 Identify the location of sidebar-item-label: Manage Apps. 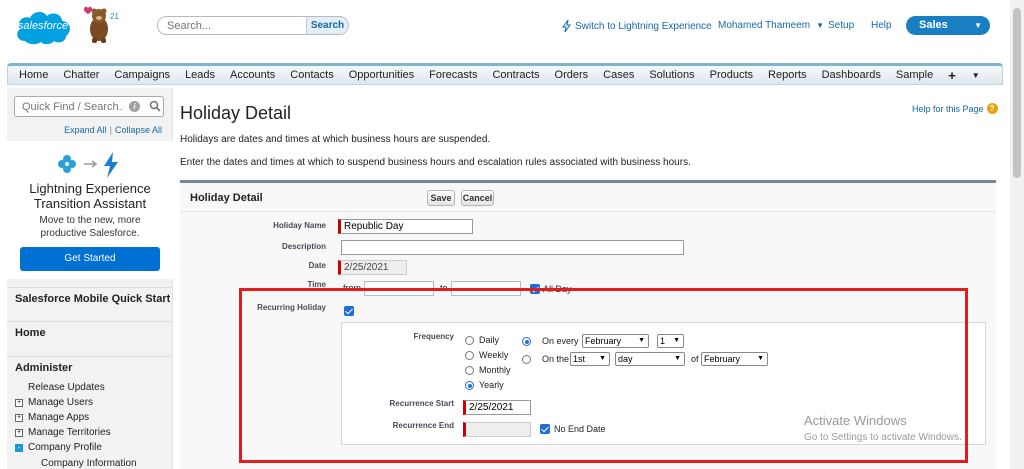
(59, 417).